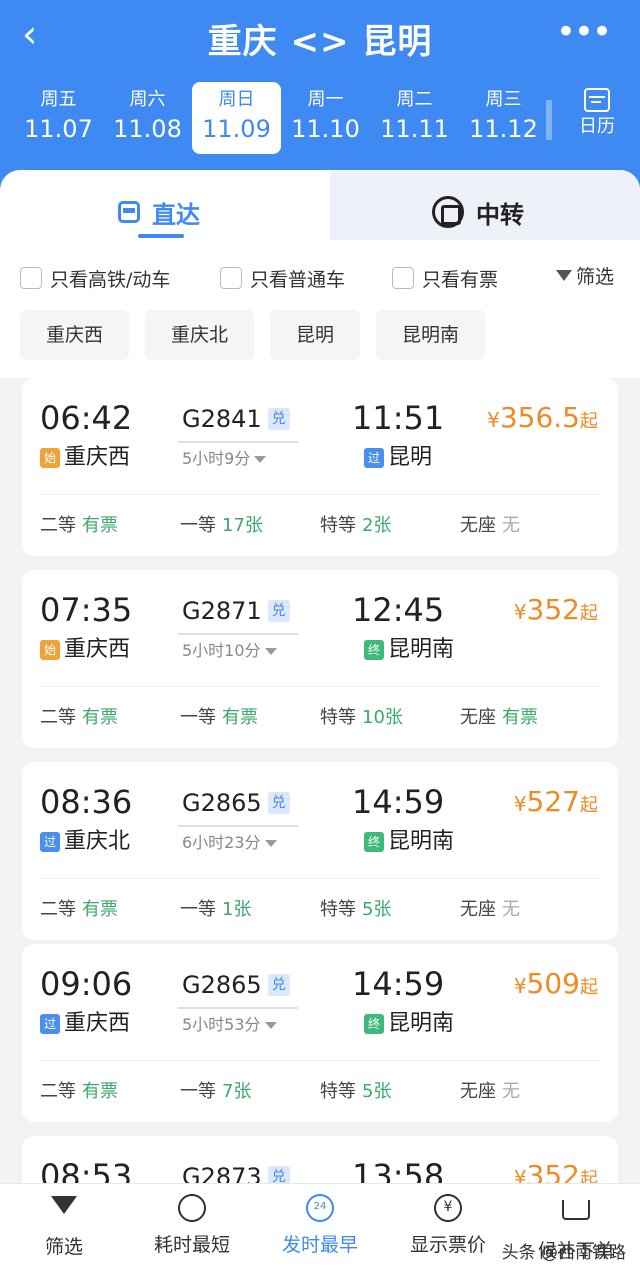 Image resolution: width=640 pixels, height=1273 pixels. Describe the element at coordinates (237, 909) in the screenshot. I see `seat-status: 1张` at that location.